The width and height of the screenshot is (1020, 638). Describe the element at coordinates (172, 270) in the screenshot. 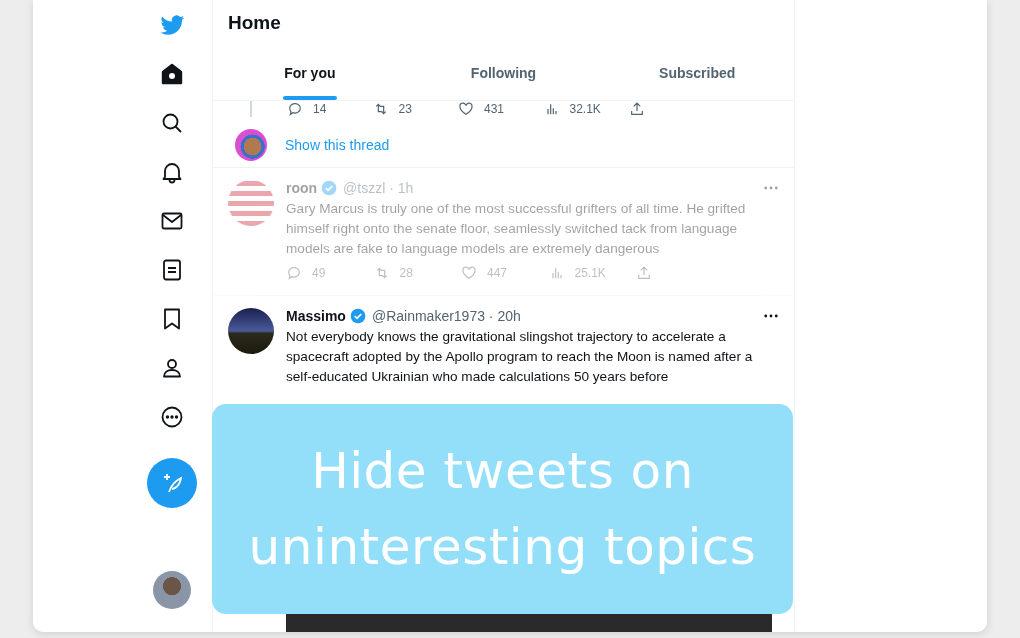

I see `list-icon` at that location.